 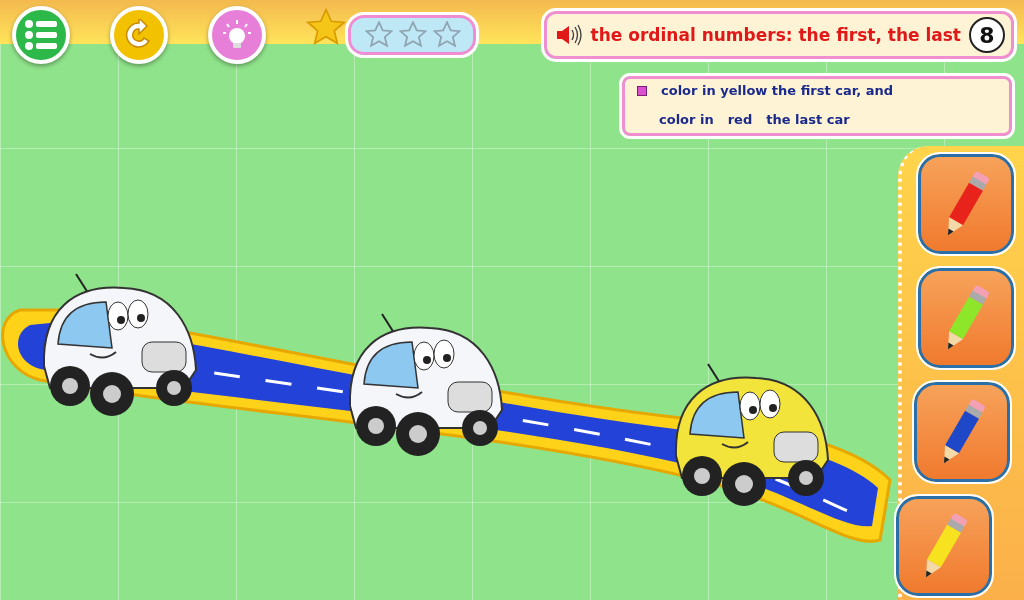 What do you see at coordinates (686, 119) in the screenshot?
I see `instruction-text: color in` at bounding box center [686, 119].